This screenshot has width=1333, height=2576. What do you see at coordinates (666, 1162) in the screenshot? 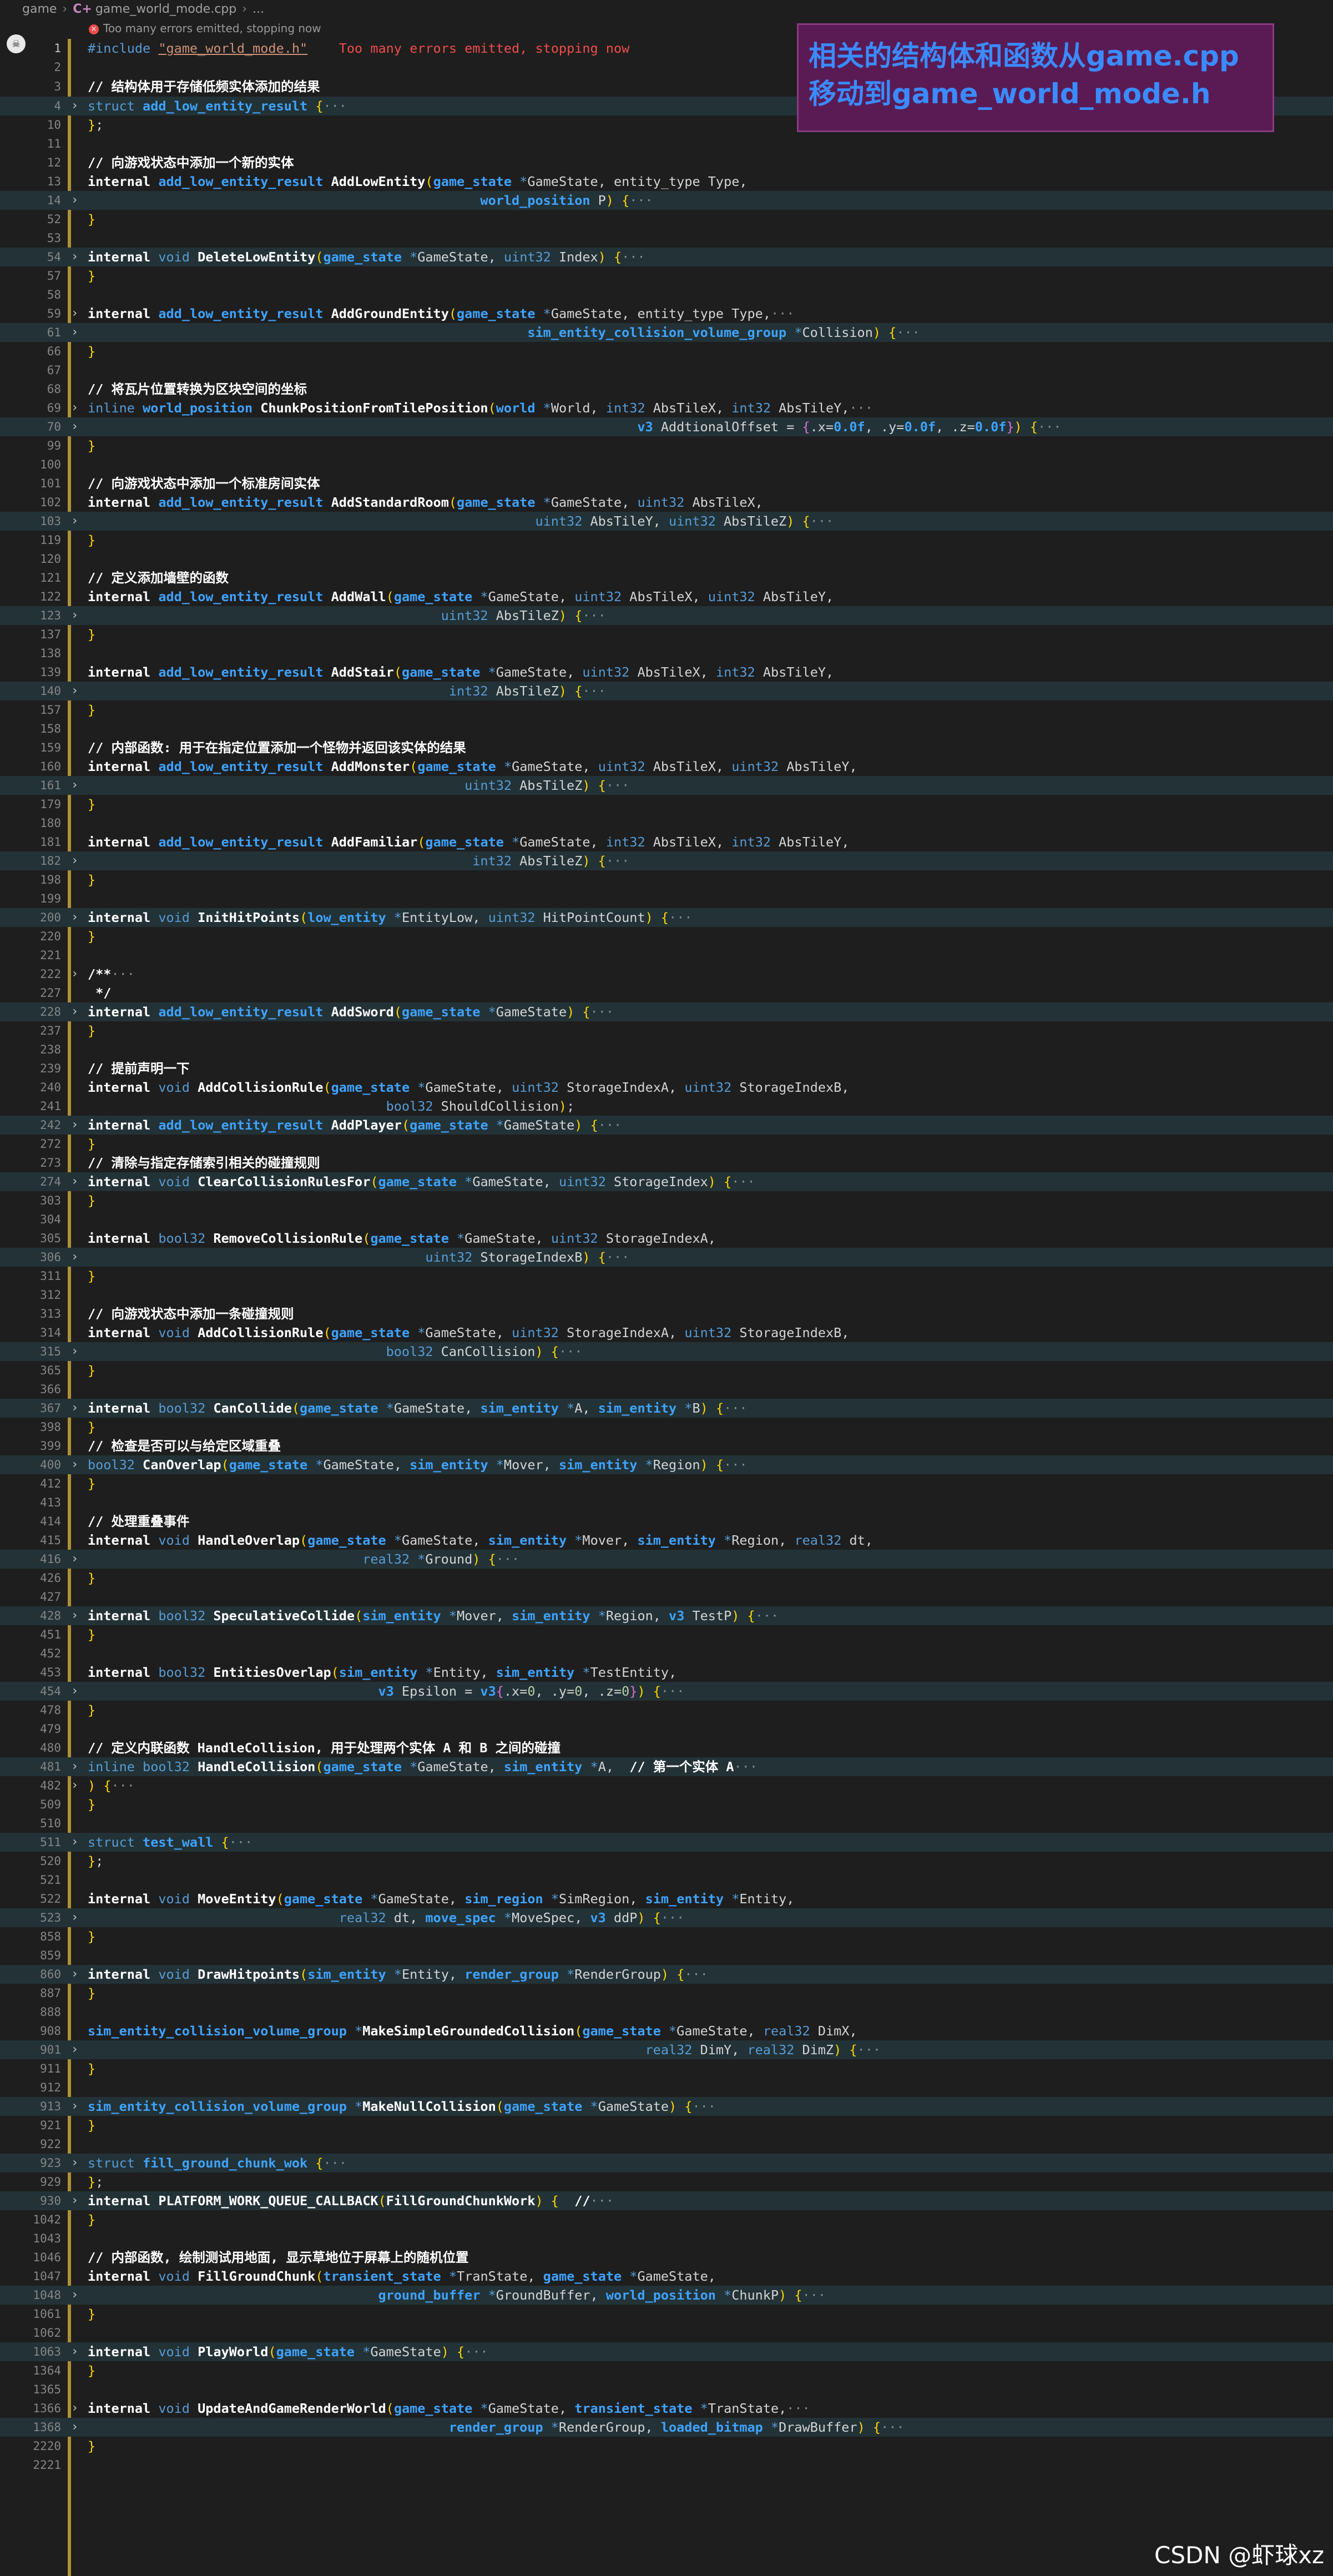
I see `code-line: 273 // 清除与指定存储索引相关的碰撞规则` at bounding box center [666, 1162].